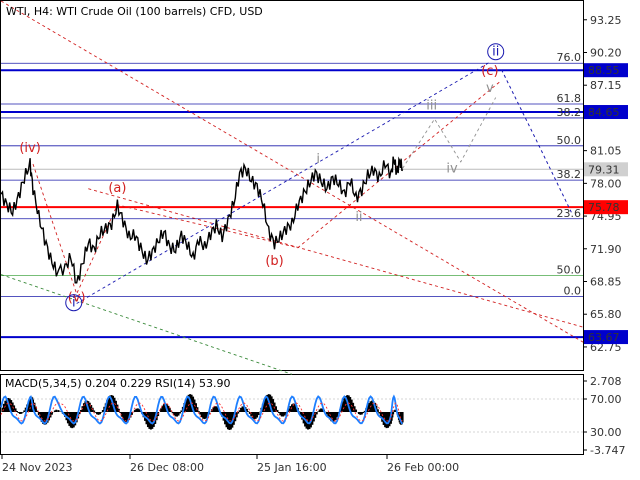 Image resolution: width=640 pixels, height=480 pixels. I want to click on macd-label: MACD(5,34,5) 0.204 0.229 RSI(14) 53.90, so click(117, 383).